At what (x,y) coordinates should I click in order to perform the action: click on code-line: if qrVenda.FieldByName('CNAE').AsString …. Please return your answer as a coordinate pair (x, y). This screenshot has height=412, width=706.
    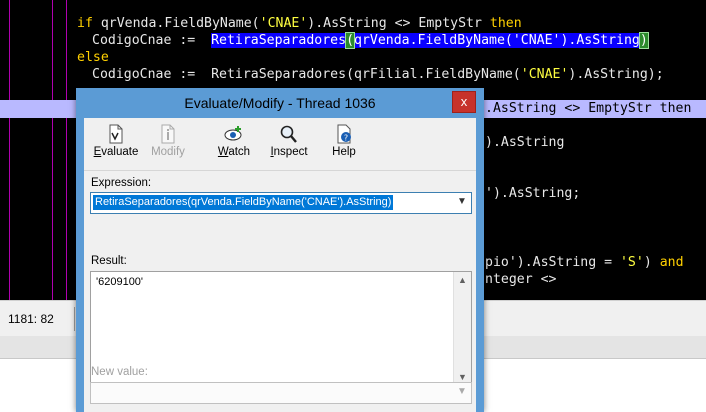
    Looking at the image, I should click on (299, 23).